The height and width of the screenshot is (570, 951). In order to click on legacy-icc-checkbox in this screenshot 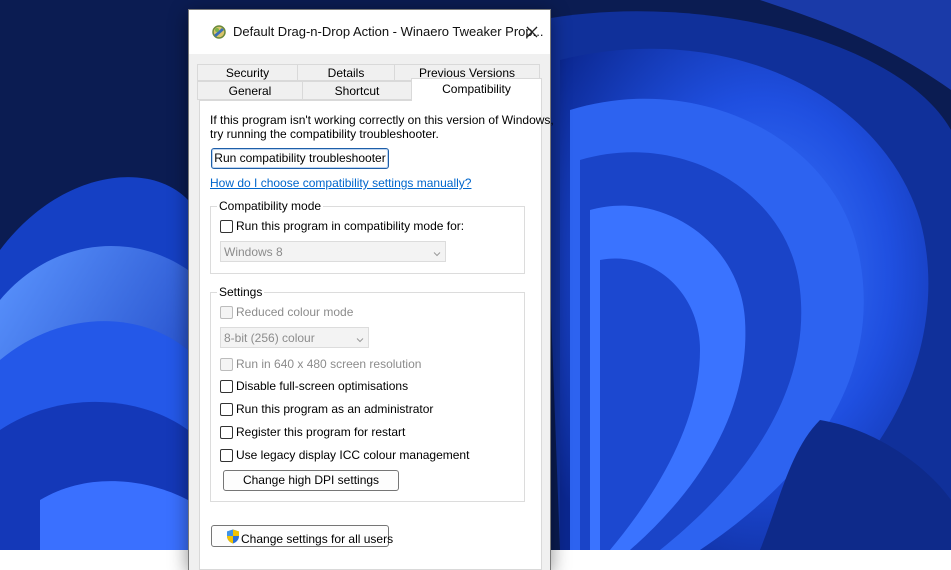, I will do `click(226, 455)`.